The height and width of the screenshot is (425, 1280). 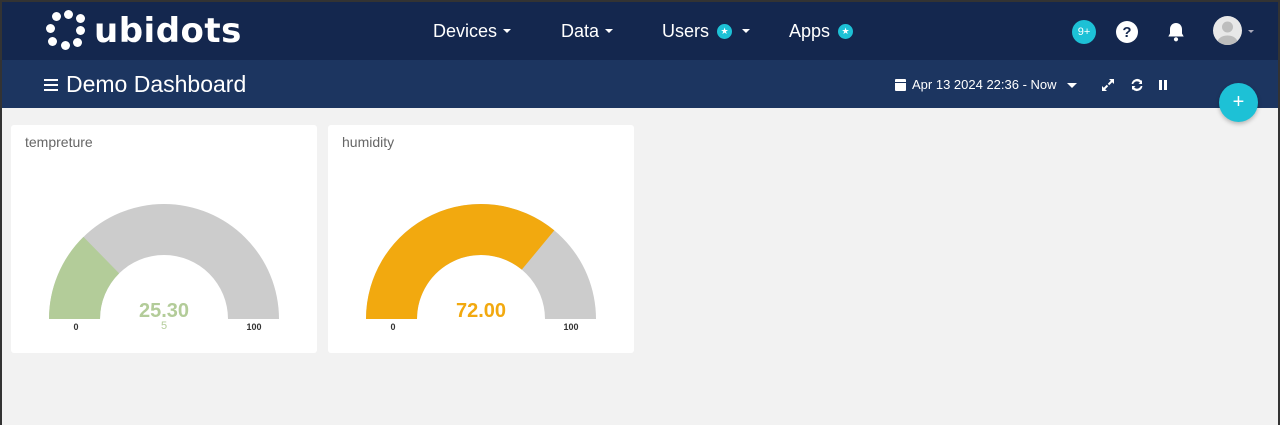 What do you see at coordinates (1163, 85) in the screenshot?
I see `pause-icon` at bounding box center [1163, 85].